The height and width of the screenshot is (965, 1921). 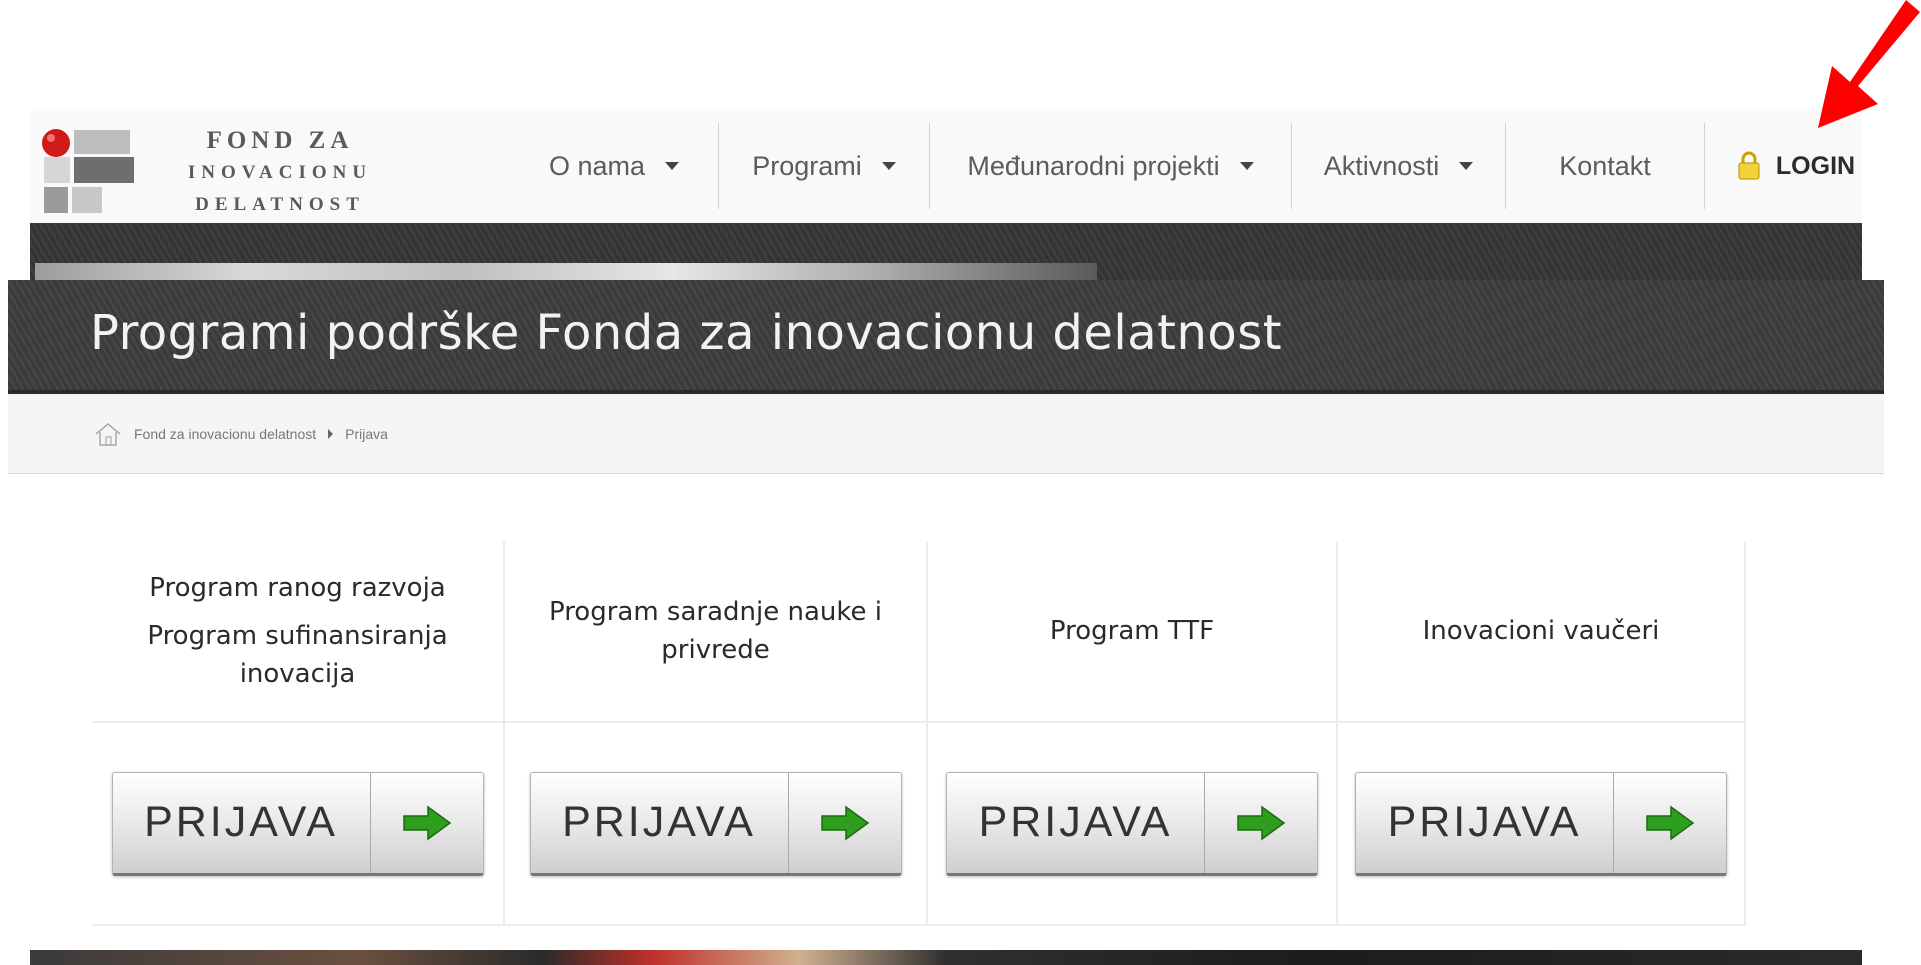 I want to click on lock-icon, so click(x=1749, y=165).